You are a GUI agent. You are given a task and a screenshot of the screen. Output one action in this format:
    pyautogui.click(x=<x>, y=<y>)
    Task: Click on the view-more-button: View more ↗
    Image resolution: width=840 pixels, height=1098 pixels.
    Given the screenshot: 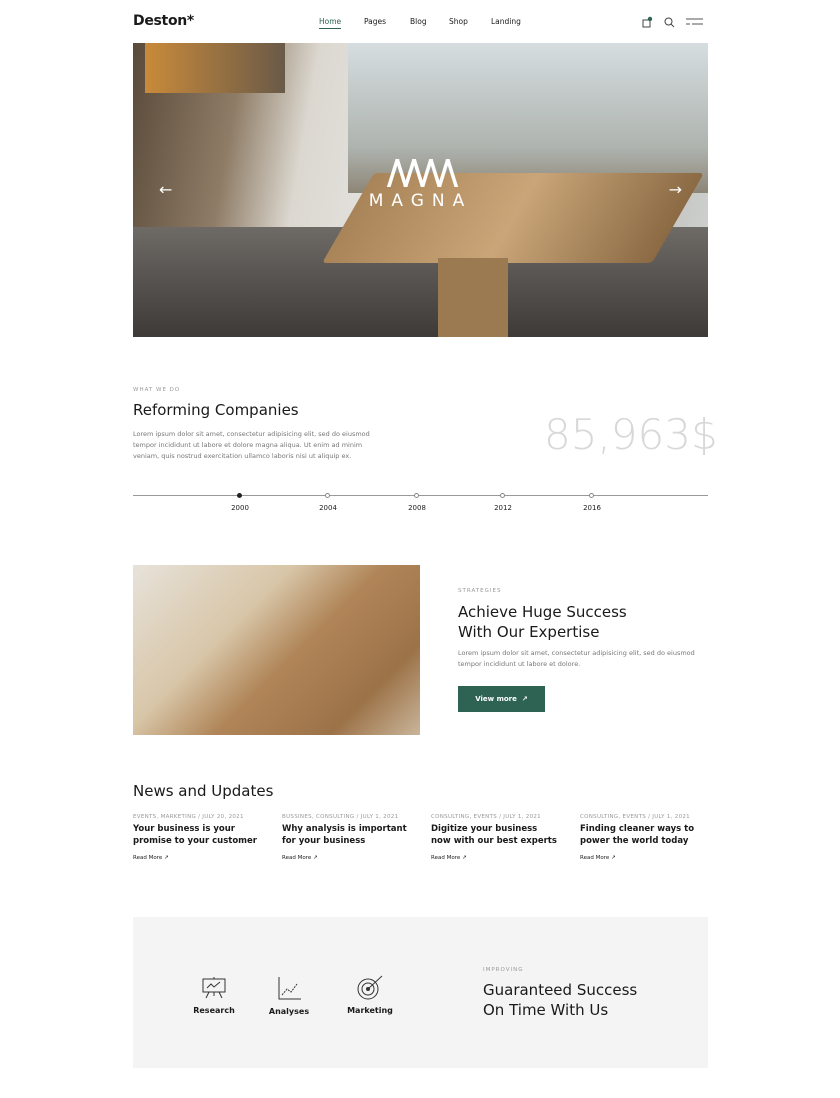 What is the action you would take?
    pyautogui.click(x=501, y=699)
    